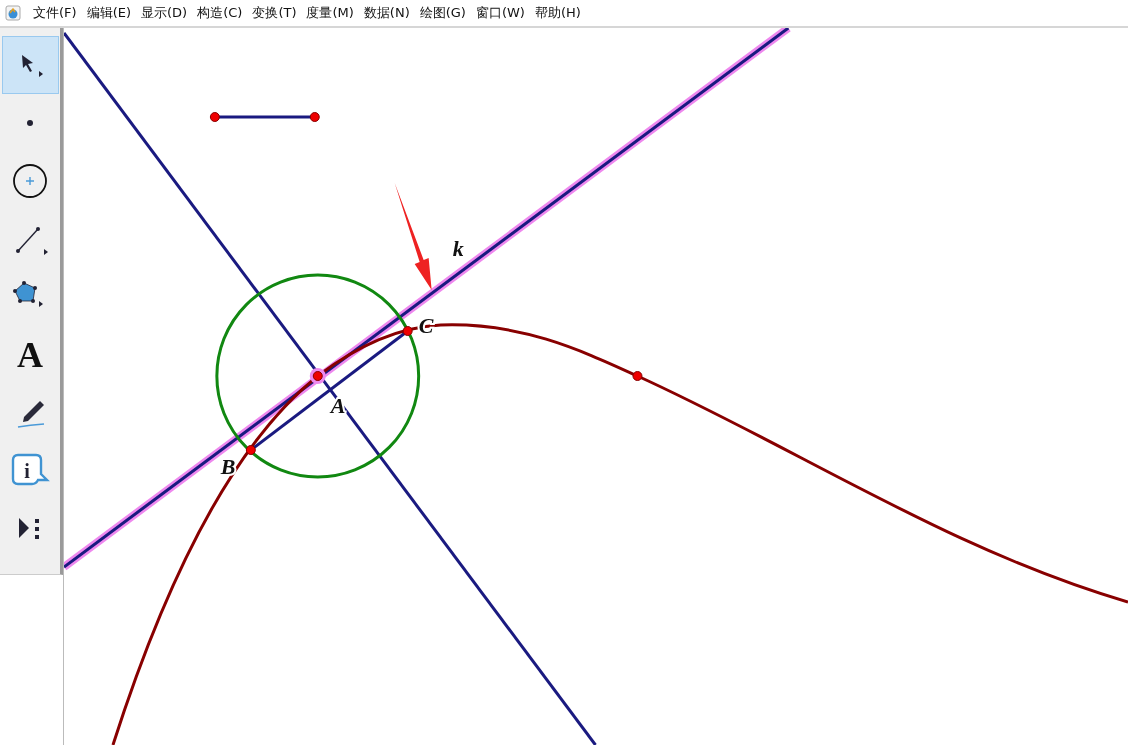 The height and width of the screenshot is (745, 1128). Describe the element at coordinates (30, 181) in the screenshot. I see `circle-icon` at that location.